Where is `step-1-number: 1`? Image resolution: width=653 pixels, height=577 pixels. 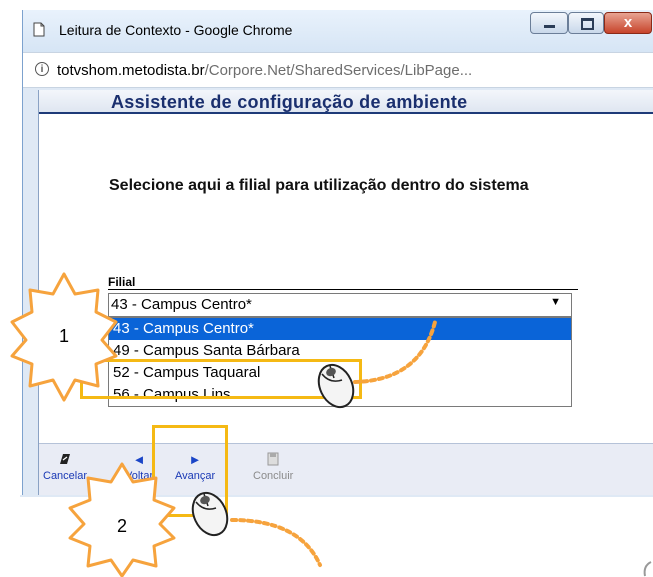 step-1-number: 1 is located at coordinates (63, 336).